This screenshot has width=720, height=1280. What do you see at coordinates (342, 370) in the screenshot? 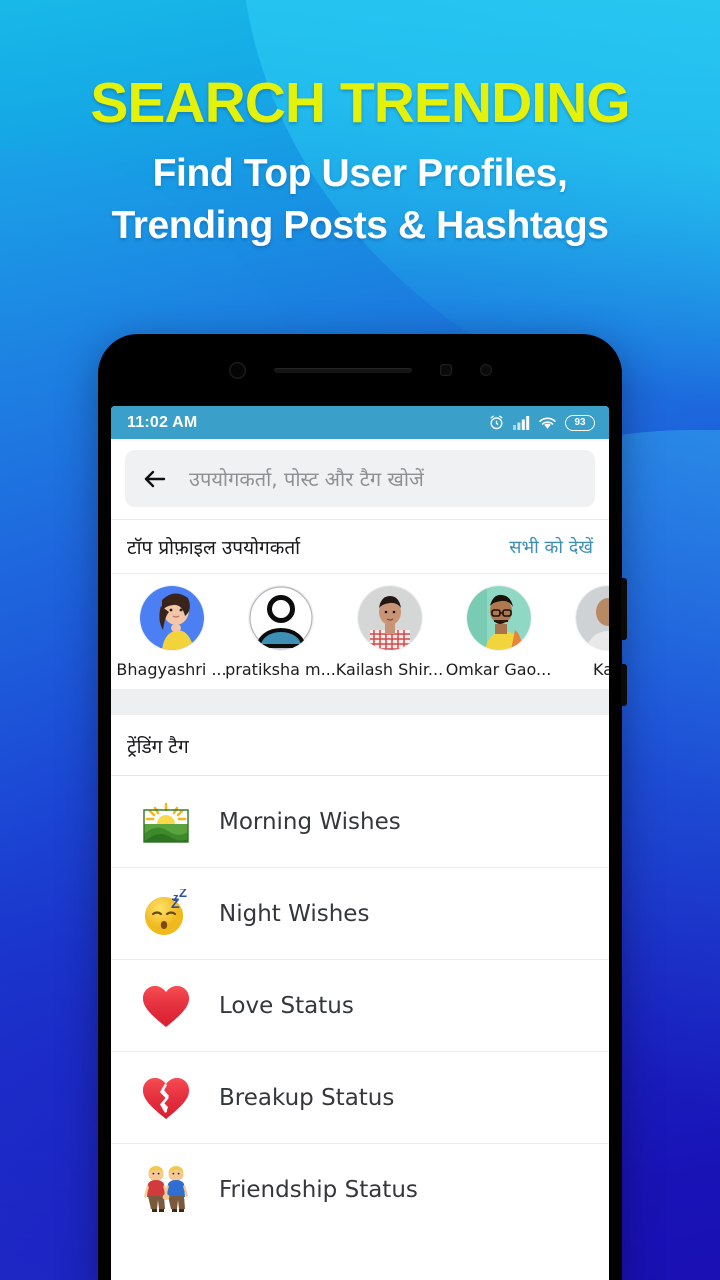
I see `earpiece-speaker` at bounding box center [342, 370].